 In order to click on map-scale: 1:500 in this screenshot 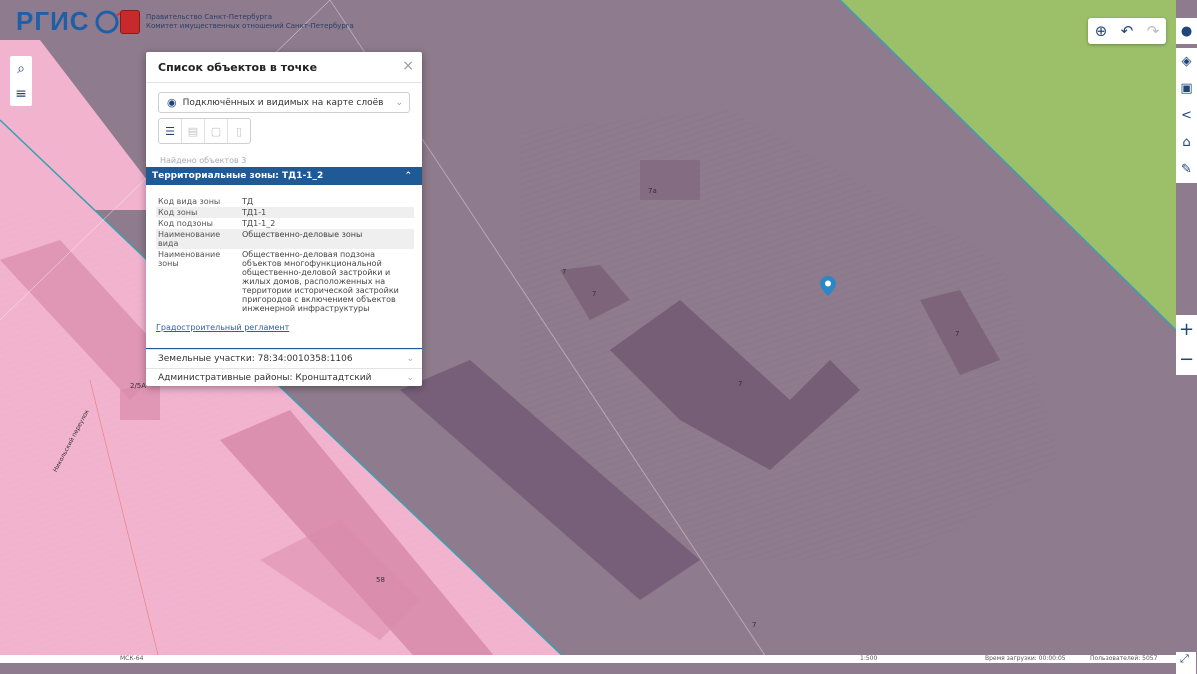, I will do `click(868, 658)`.